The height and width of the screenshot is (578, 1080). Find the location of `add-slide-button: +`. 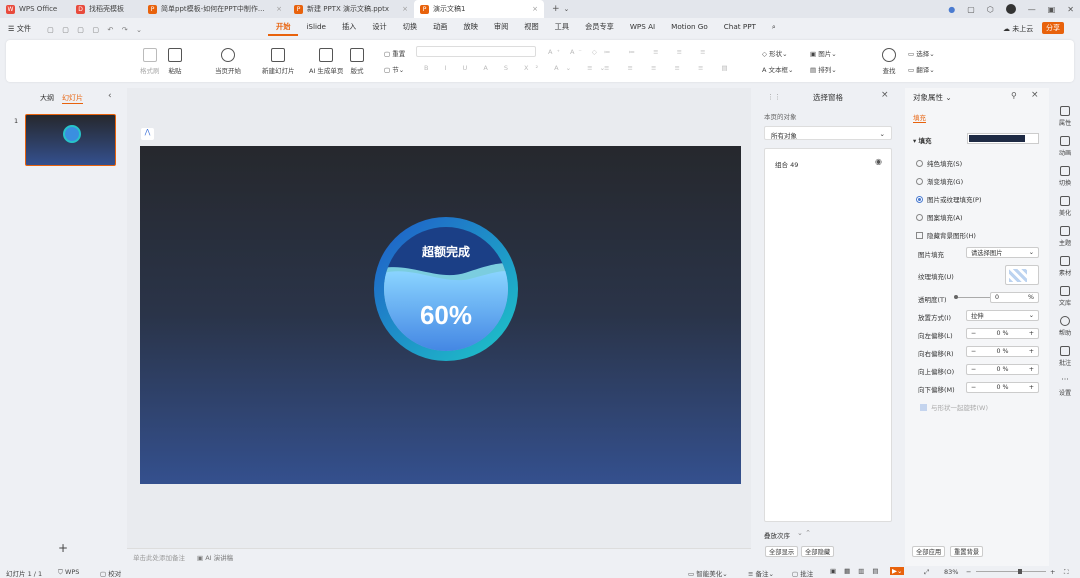

add-slide-button: + is located at coordinates (63, 548).